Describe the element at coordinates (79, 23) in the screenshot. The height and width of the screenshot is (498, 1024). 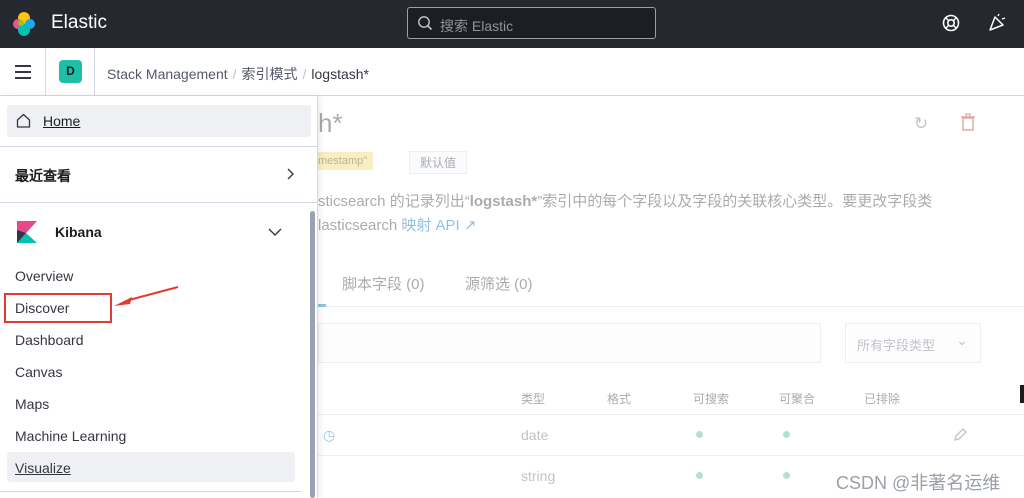
I see `brand-title: Elastic` at that location.